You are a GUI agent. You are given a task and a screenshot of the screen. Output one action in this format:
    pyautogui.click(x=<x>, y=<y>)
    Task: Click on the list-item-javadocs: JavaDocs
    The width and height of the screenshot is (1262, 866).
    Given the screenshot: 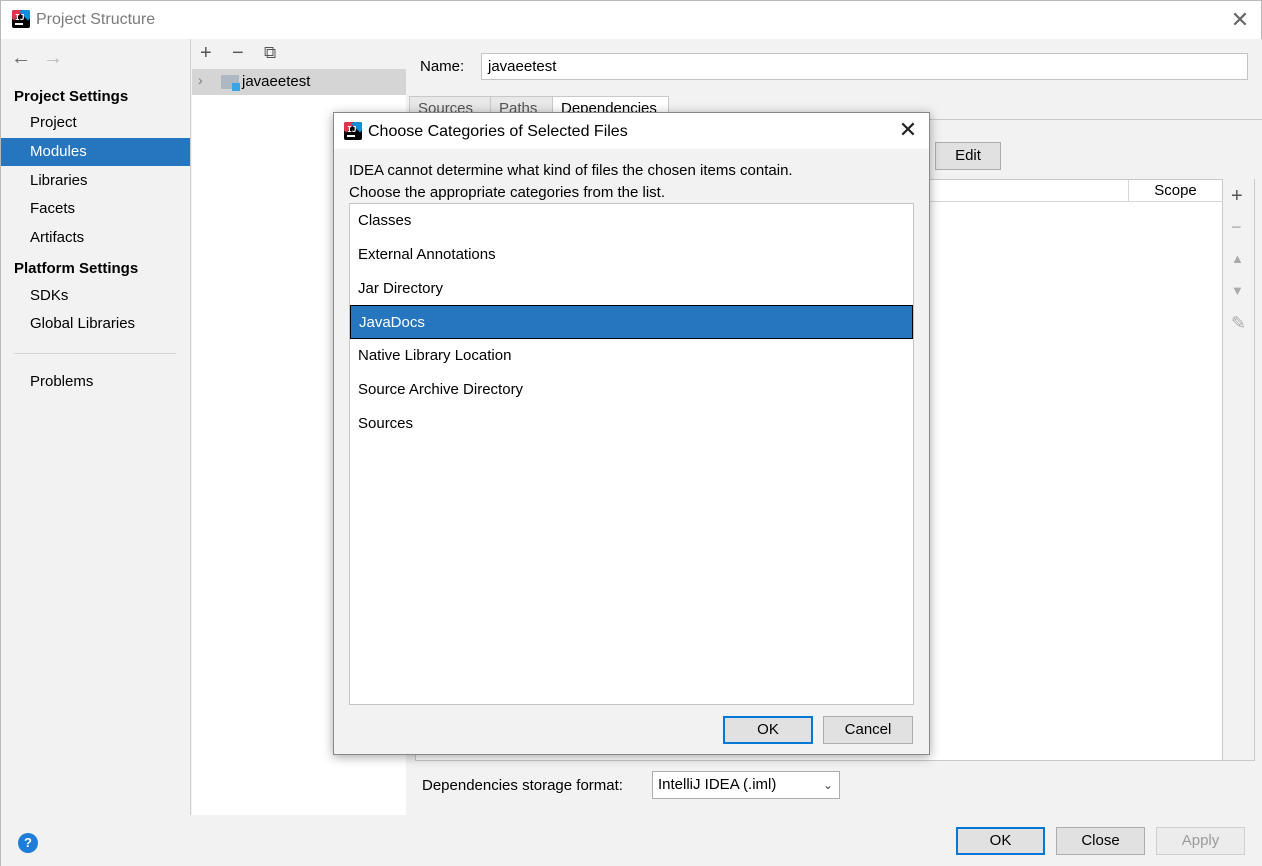 What is the action you would take?
    pyautogui.click(x=631, y=322)
    